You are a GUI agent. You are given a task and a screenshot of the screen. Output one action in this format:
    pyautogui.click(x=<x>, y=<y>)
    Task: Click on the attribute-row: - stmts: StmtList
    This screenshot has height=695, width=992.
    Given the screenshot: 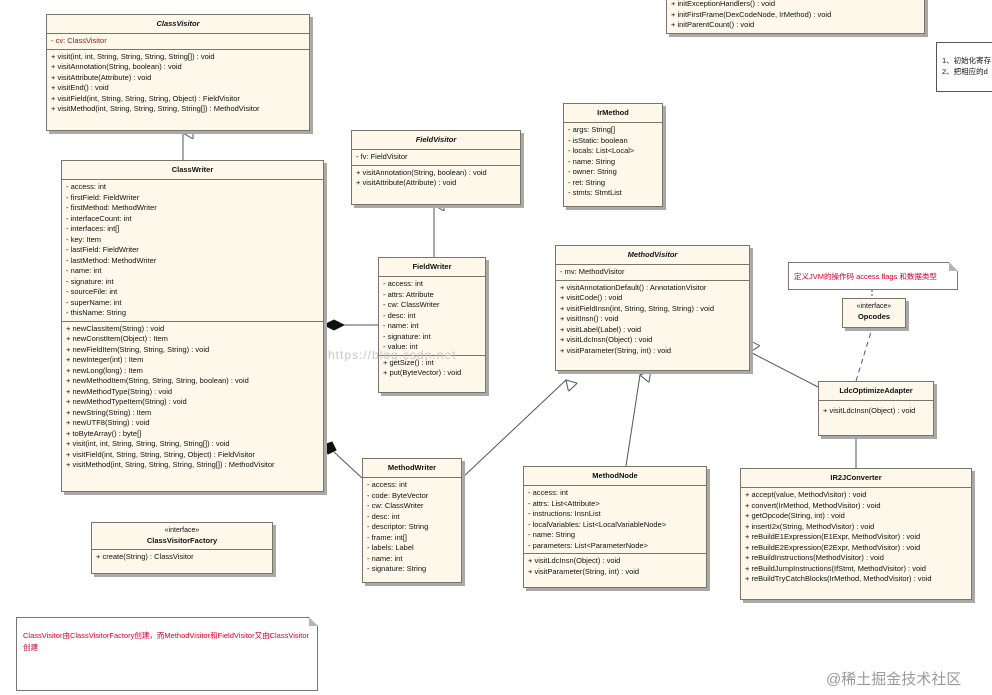 What is the action you would take?
    pyautogui.click(x=595, y=192)
    